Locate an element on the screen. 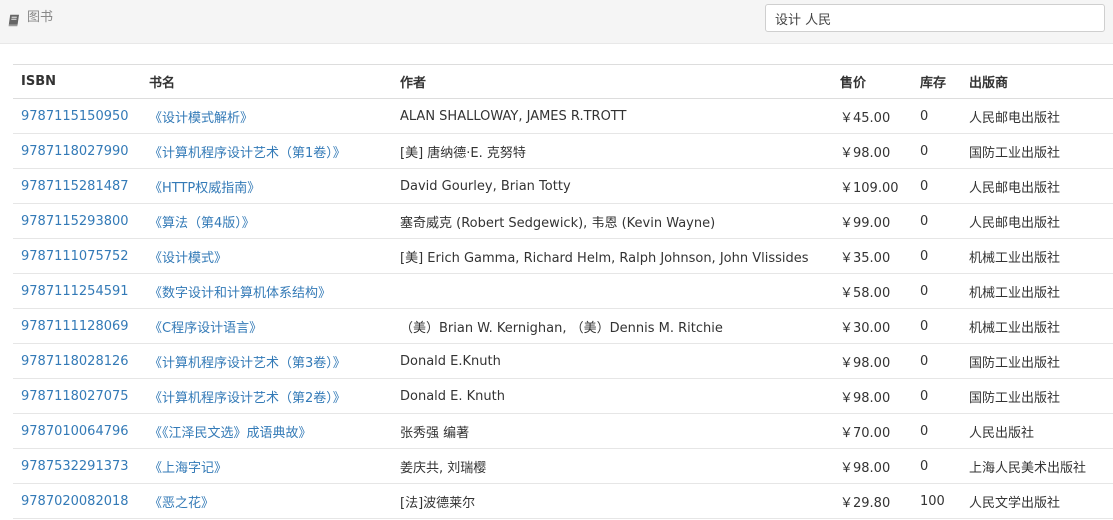 Image resolution: width=1113 pixels, height=520 pixels. isbn-cell: 9787118028126 is located at coordinates (77, 361).